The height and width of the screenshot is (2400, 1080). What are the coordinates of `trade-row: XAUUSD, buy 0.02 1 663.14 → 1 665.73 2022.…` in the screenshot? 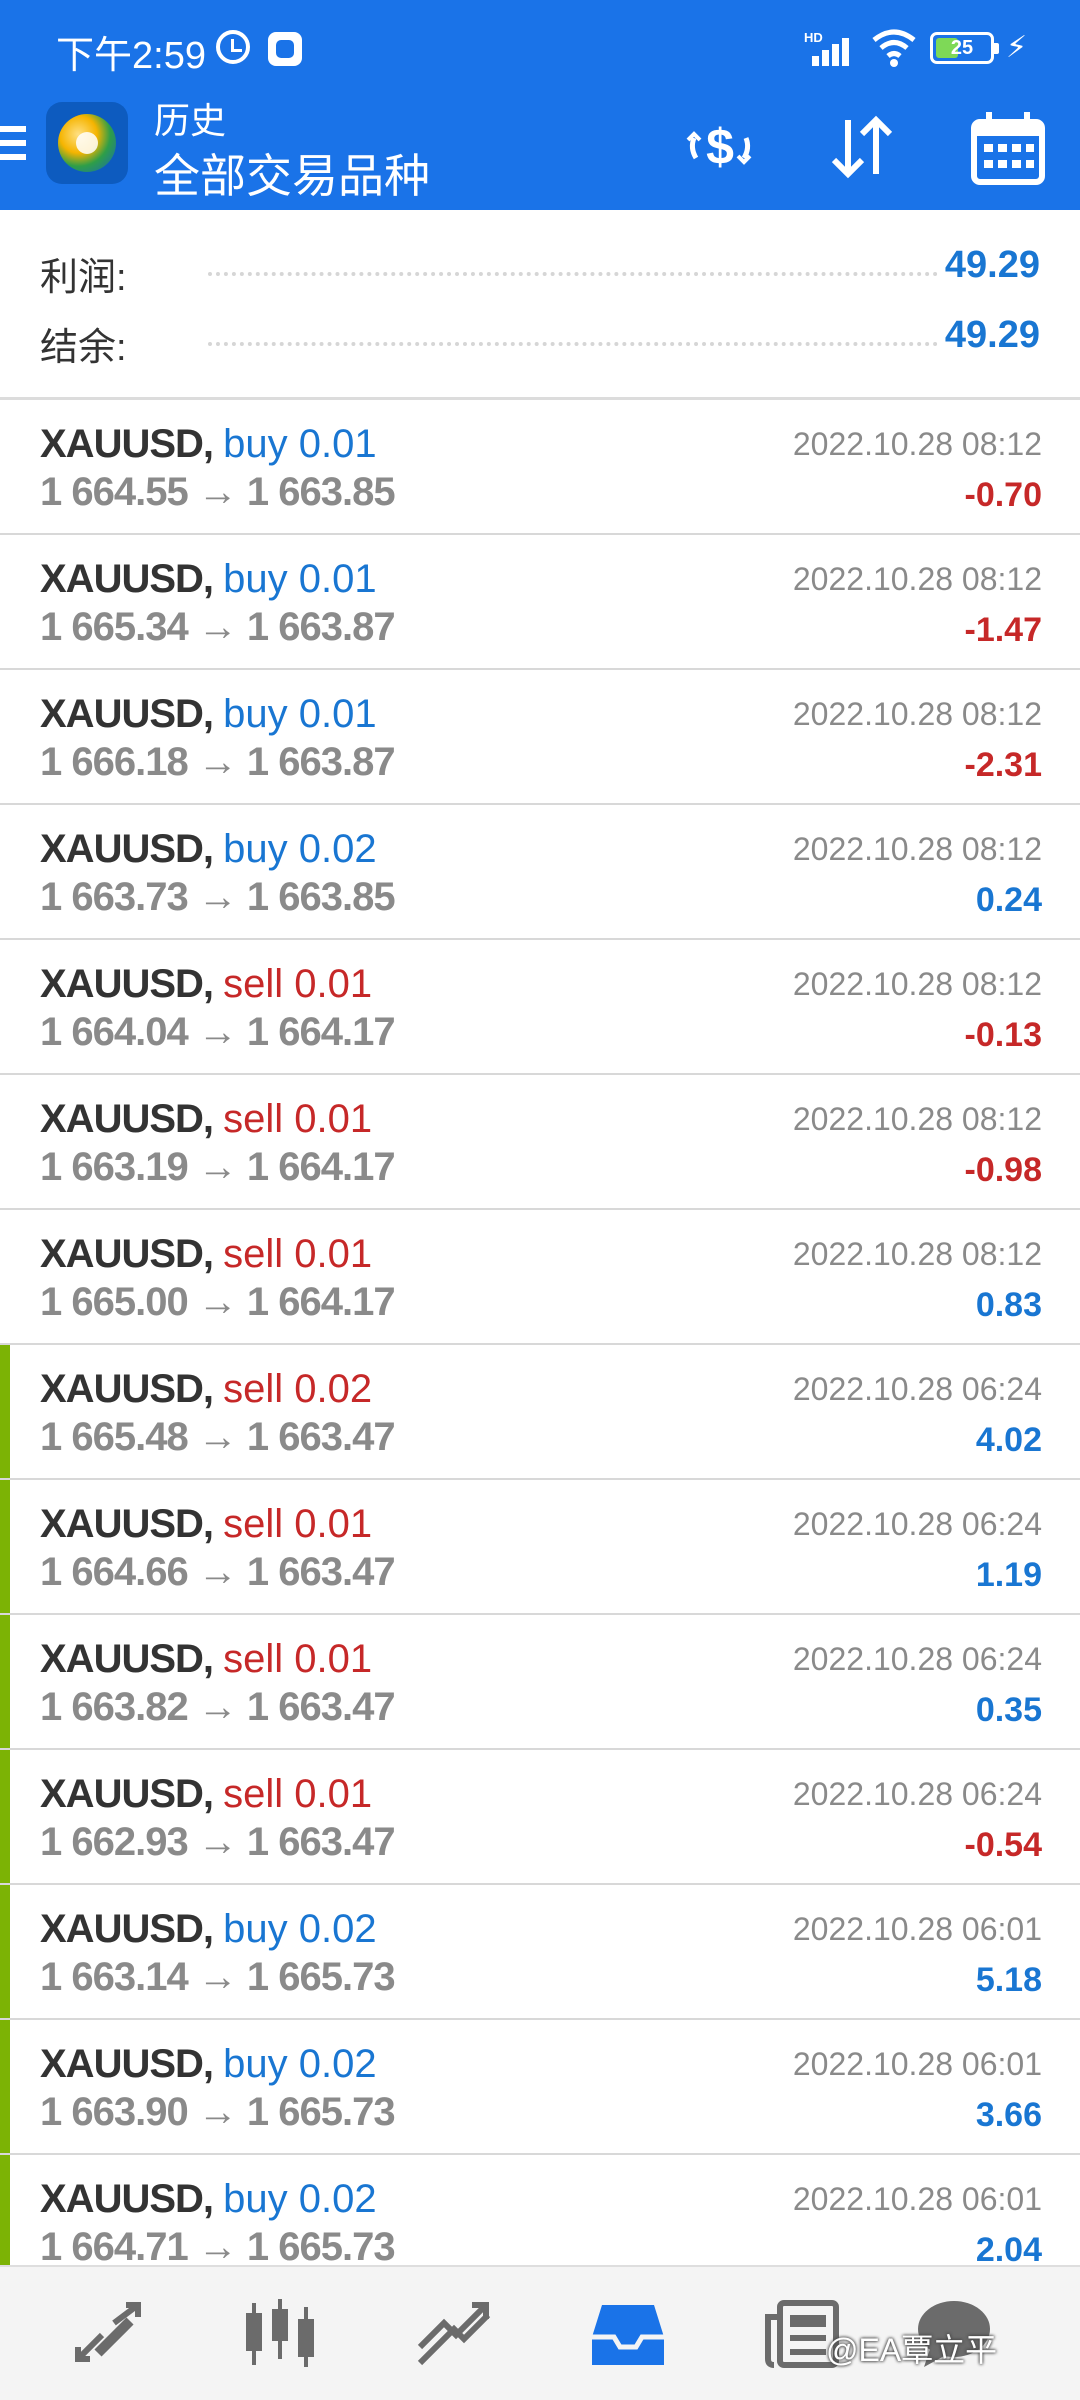 It's located at (540, 1952).